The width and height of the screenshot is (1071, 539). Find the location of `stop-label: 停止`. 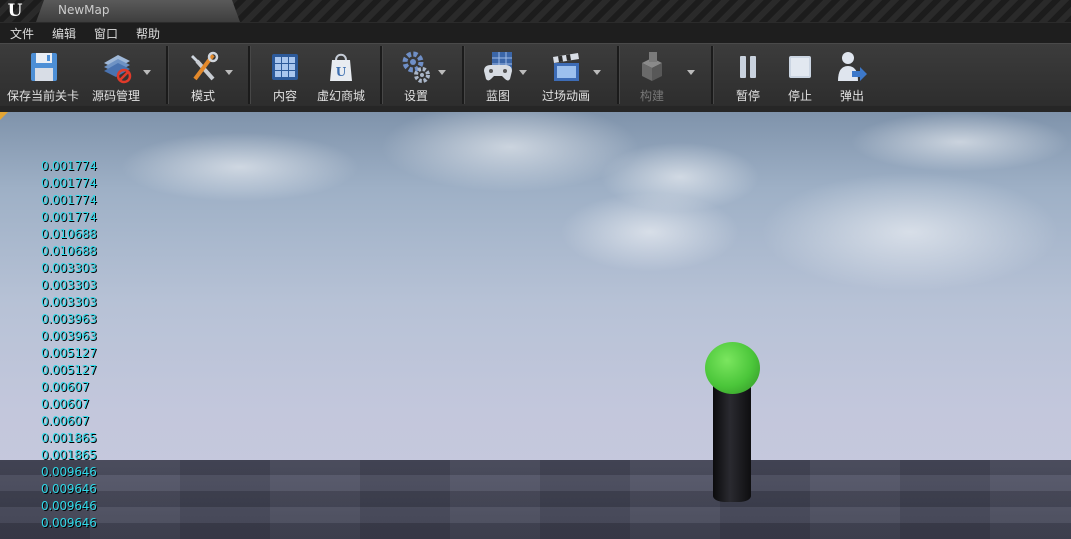

stop-label: 停止 is located at coordinates (799, 96).